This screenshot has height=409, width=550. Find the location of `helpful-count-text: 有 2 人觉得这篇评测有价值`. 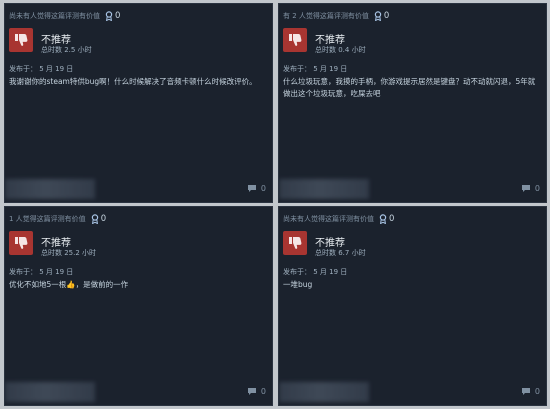

helpful-count-text: 有 2 人觉得这篇评测有价值 is located at coordinates (326, 16).